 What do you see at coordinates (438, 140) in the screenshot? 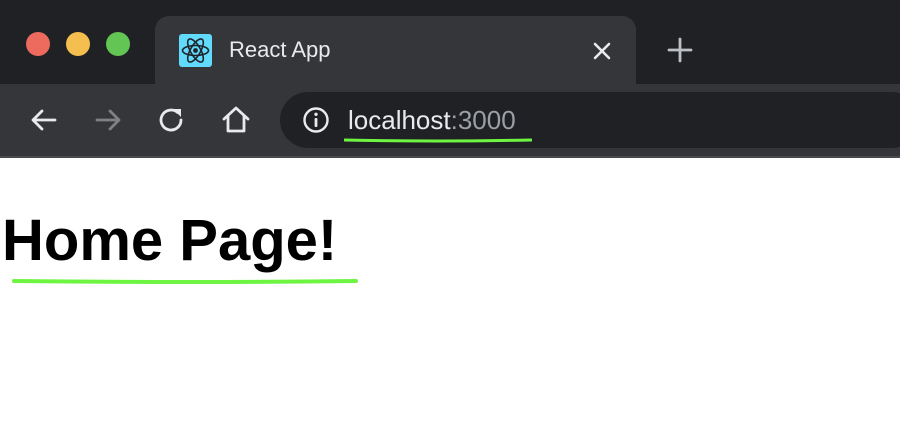
I see `url-highlight-underline` at bounding box center [438, 140].